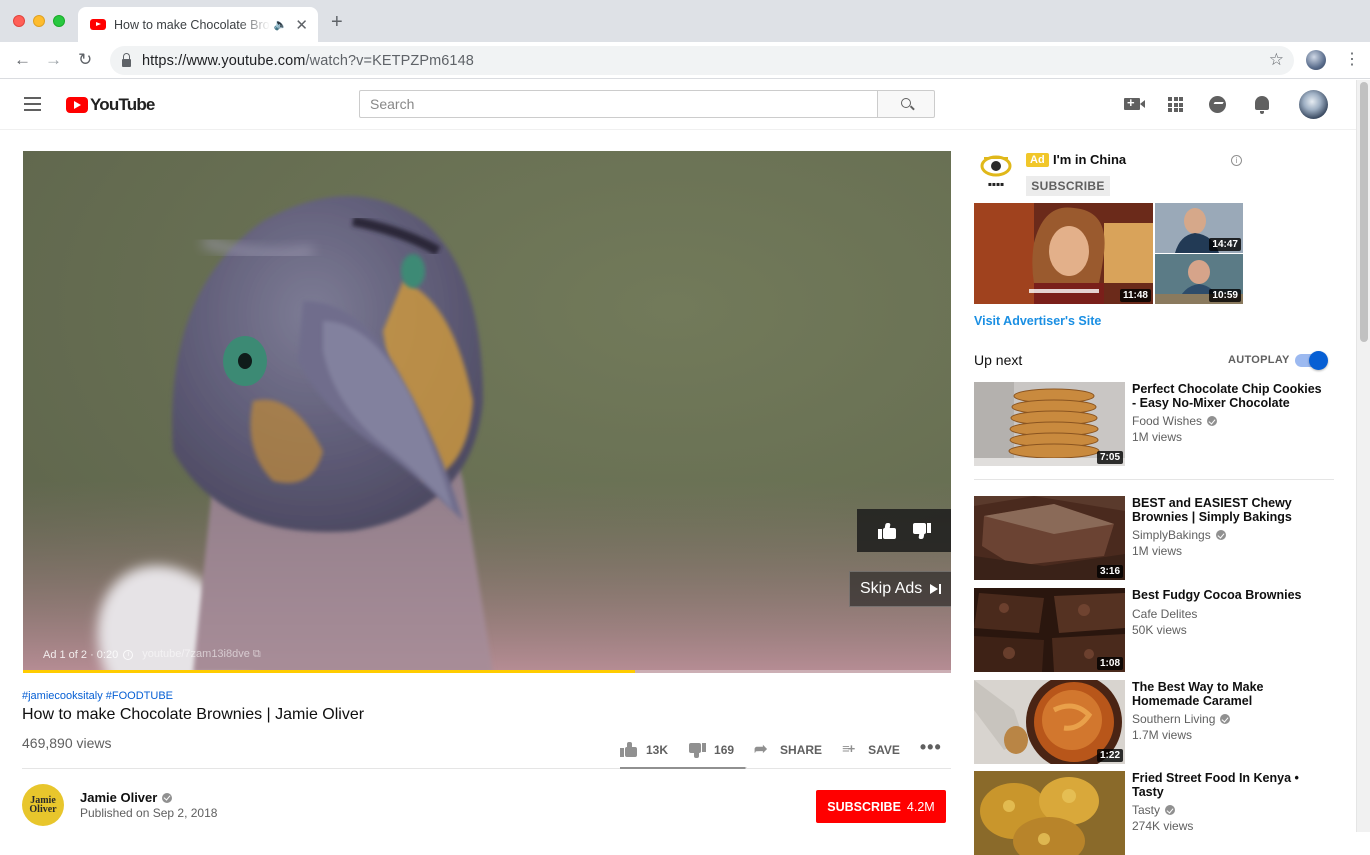  What do you see at coordinates (931, 747) in the screenshot?
I see `more-actions-icon: •••` at bounding box center [931, 747].